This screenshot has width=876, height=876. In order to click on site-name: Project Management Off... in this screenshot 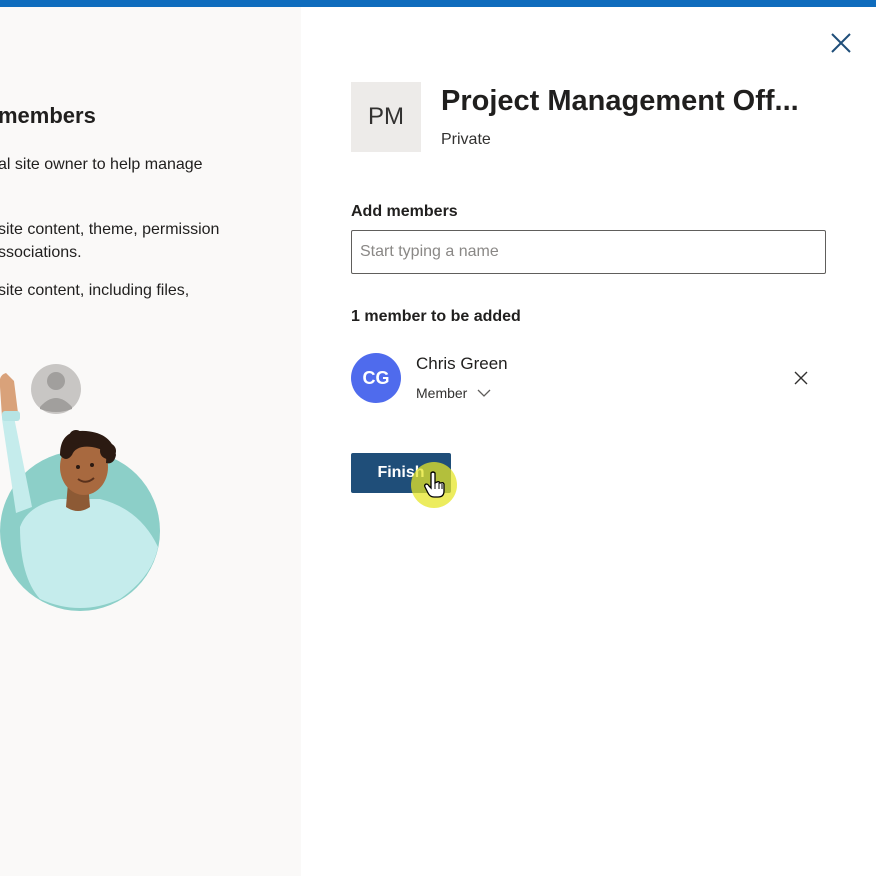, I will do `click(620, 101)`.